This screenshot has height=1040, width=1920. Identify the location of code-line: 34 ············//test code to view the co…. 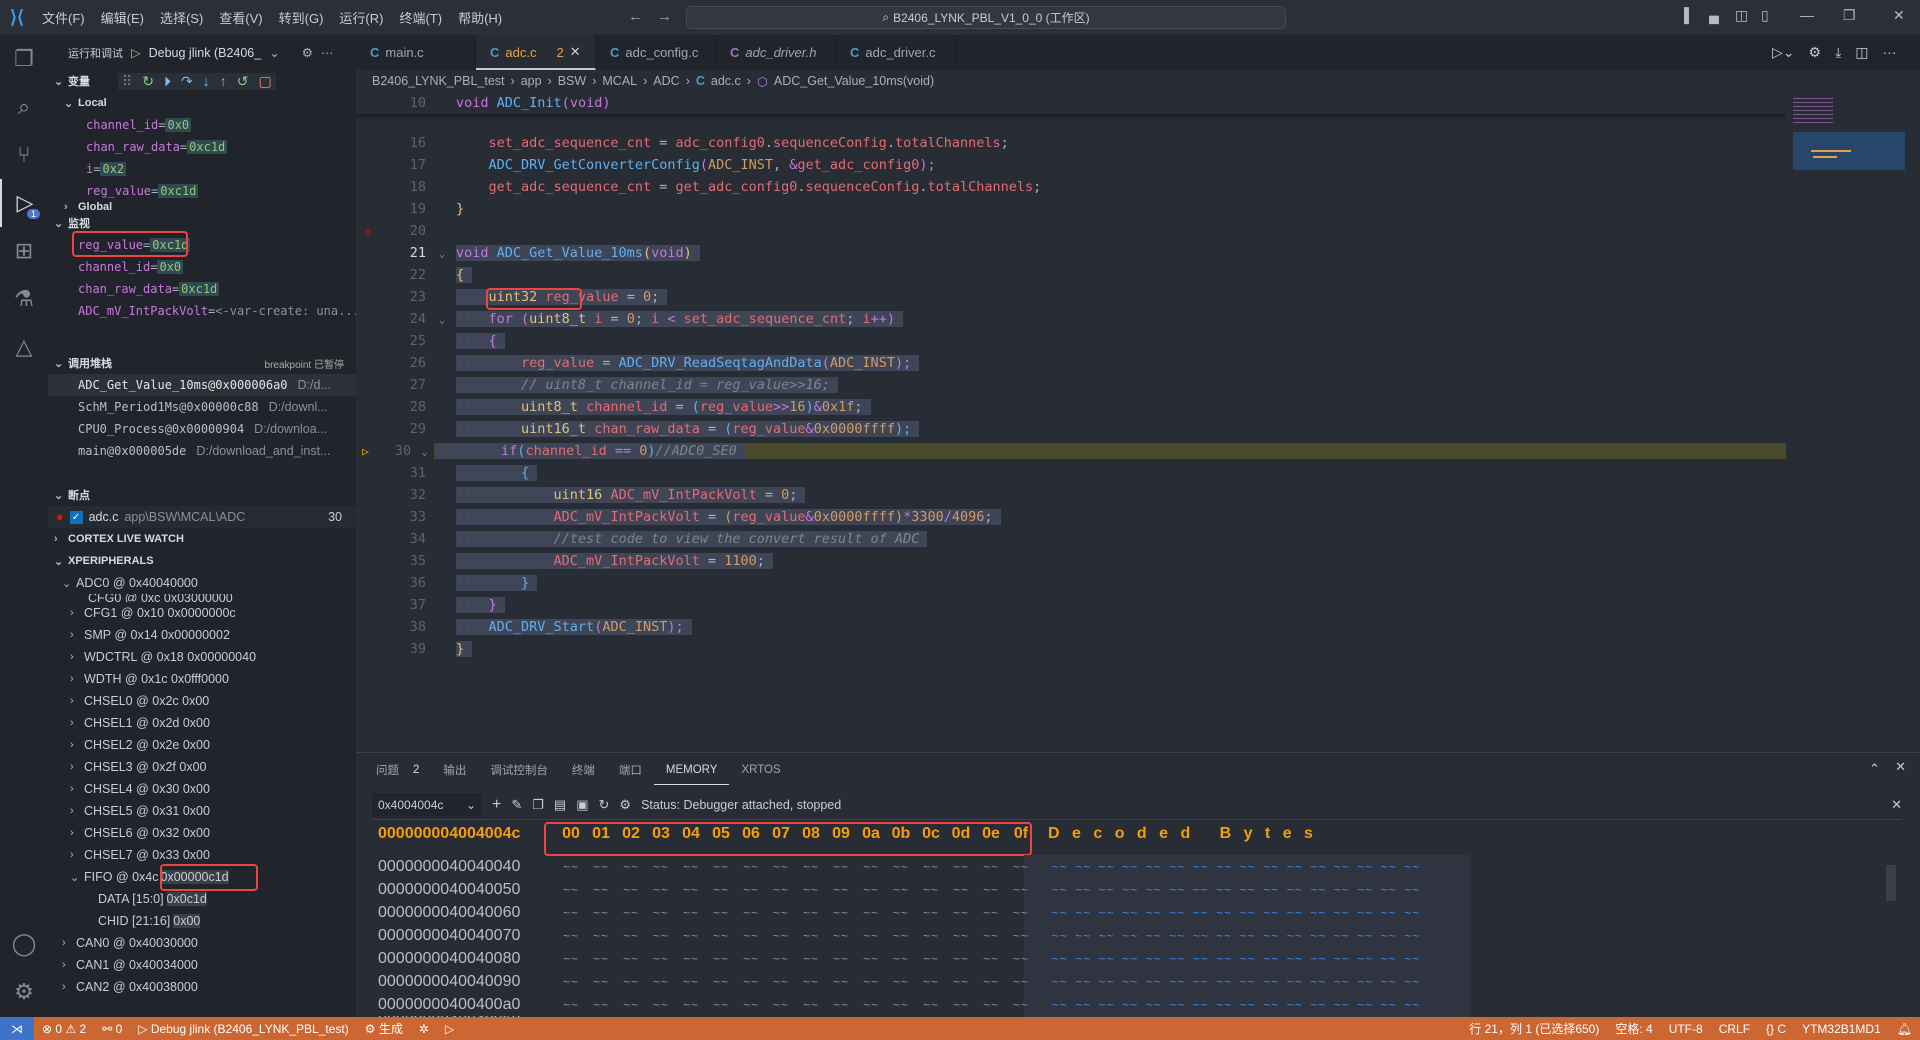
(1071, 539).